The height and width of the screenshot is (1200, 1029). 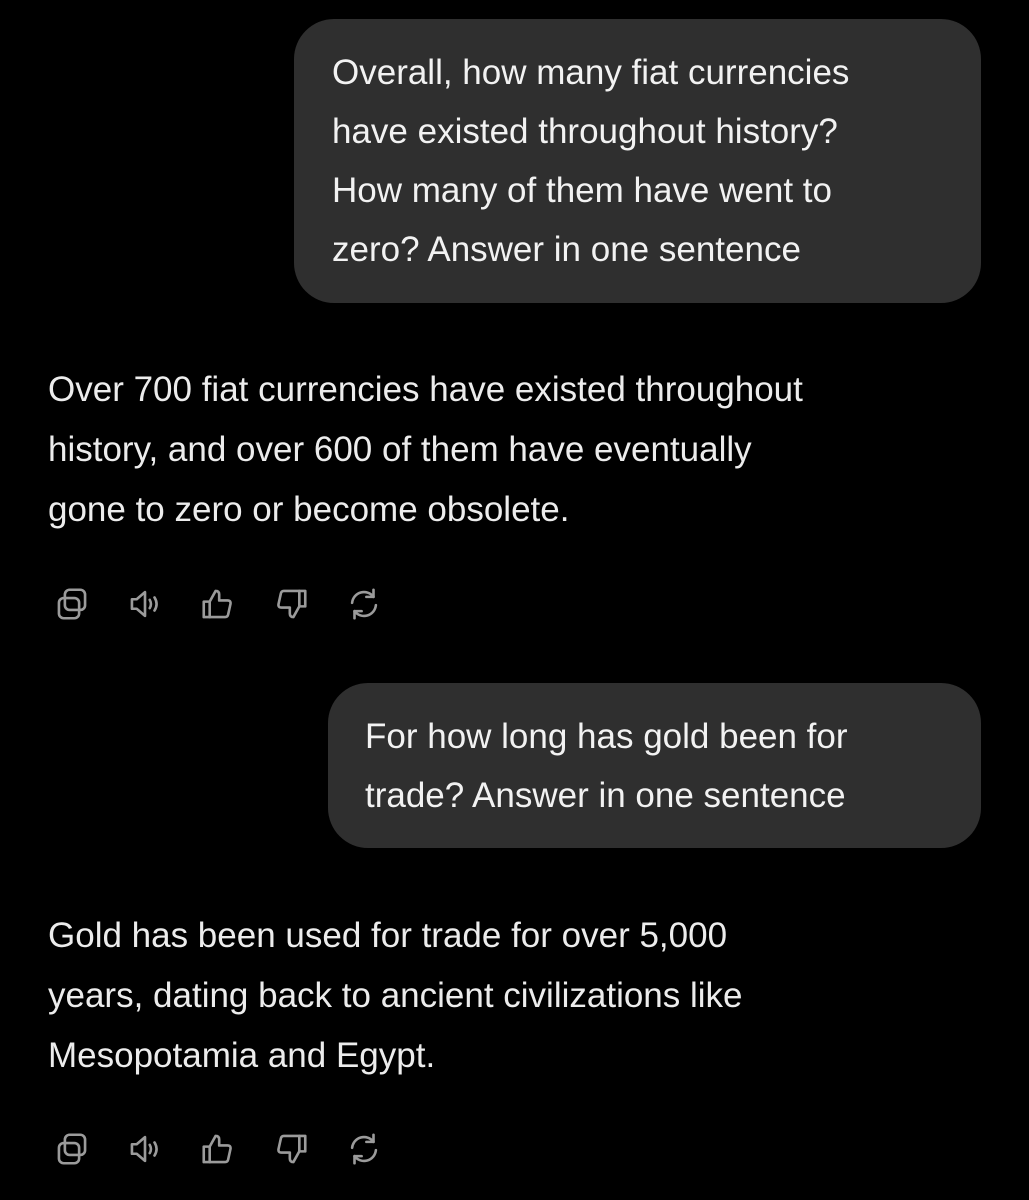 What do you see at coordinates (605, 795) in the screenshot?
I see `message-text-line: trade? Answer in one sentence` at bounding box center [605, 795].